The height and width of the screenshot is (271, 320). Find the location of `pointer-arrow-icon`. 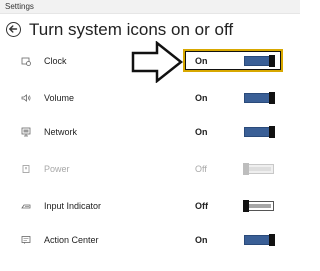

pointer-arrow-icon is located at coordinates (157, 62).